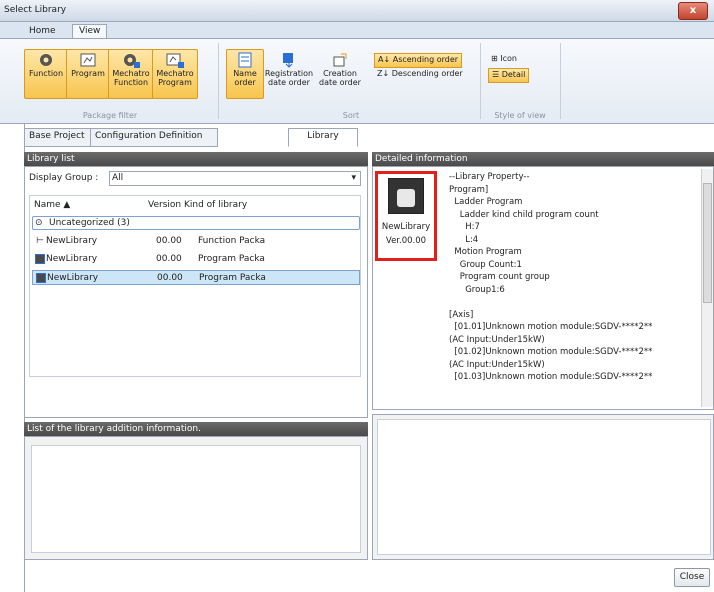  I want to click on filter-function-label: Function, so click(46, 73).